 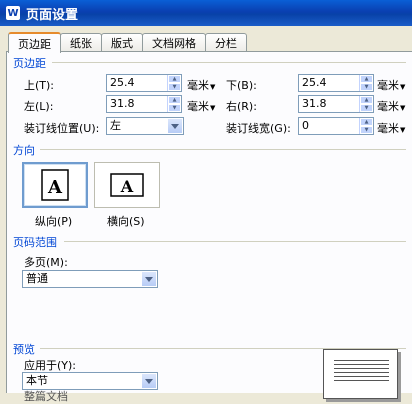 I want to click on tab-columns: 分栏, so click(x=226, y=42).